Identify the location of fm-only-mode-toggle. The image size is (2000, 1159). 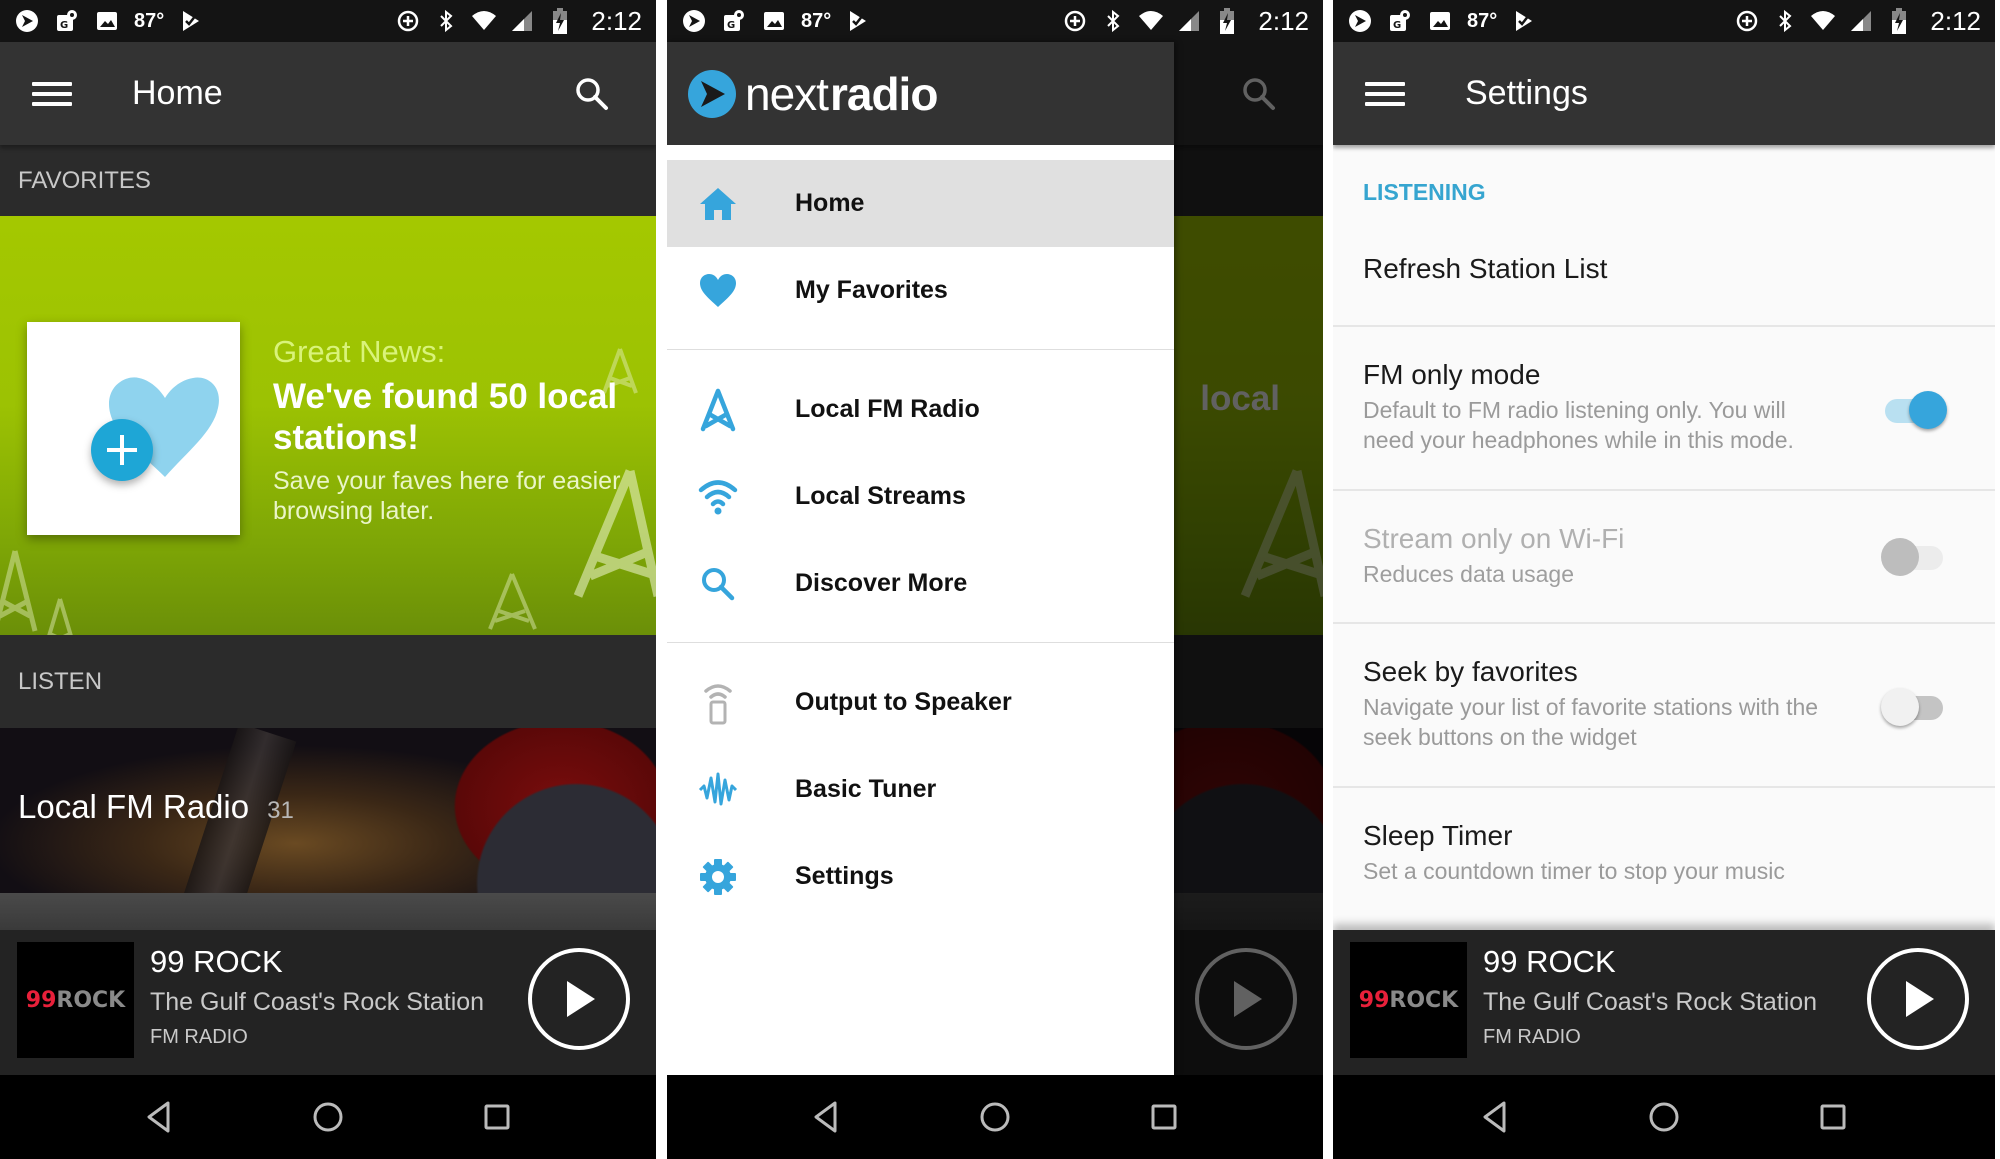
(1916, 410).